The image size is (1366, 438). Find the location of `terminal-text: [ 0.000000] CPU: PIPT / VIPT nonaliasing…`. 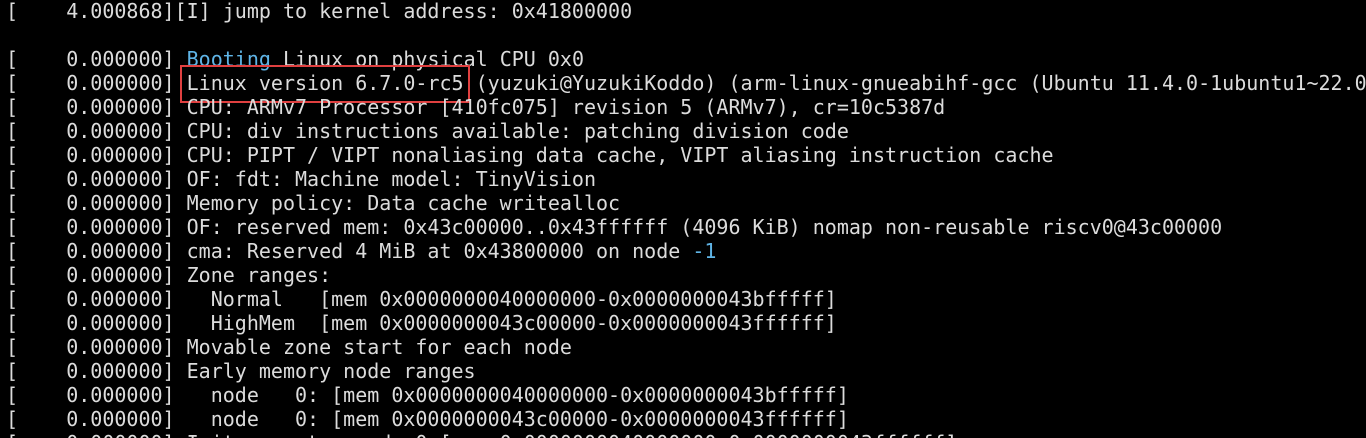

terminal-text: [ 0.000000] CPU: PIPT / VIPT nonaliasing… is located at coordinates (530, 155).